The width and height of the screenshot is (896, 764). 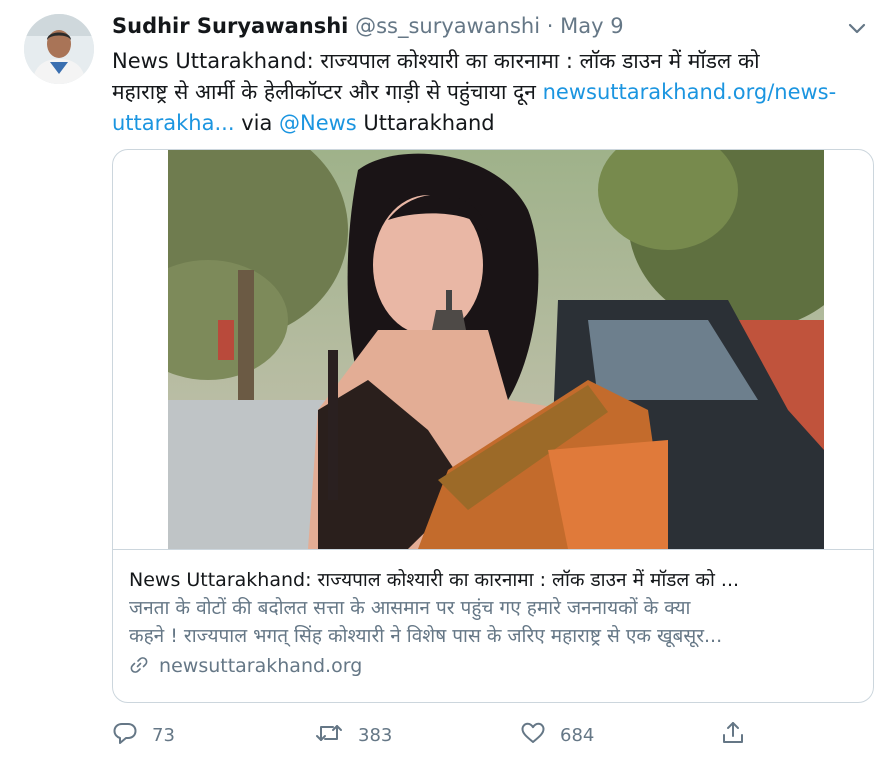 What do you see at coordinates (690, 92) in the screenshot?
I see `tweet-link-part1: newsuttarakhand.org/news-` at bounding box center [690, 92].